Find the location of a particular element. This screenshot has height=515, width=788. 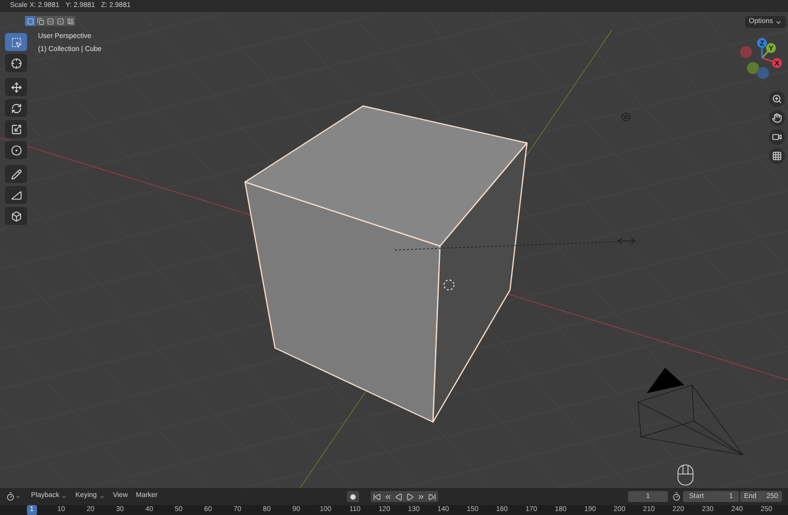

grid-icon is located at coordinates (777, 156).